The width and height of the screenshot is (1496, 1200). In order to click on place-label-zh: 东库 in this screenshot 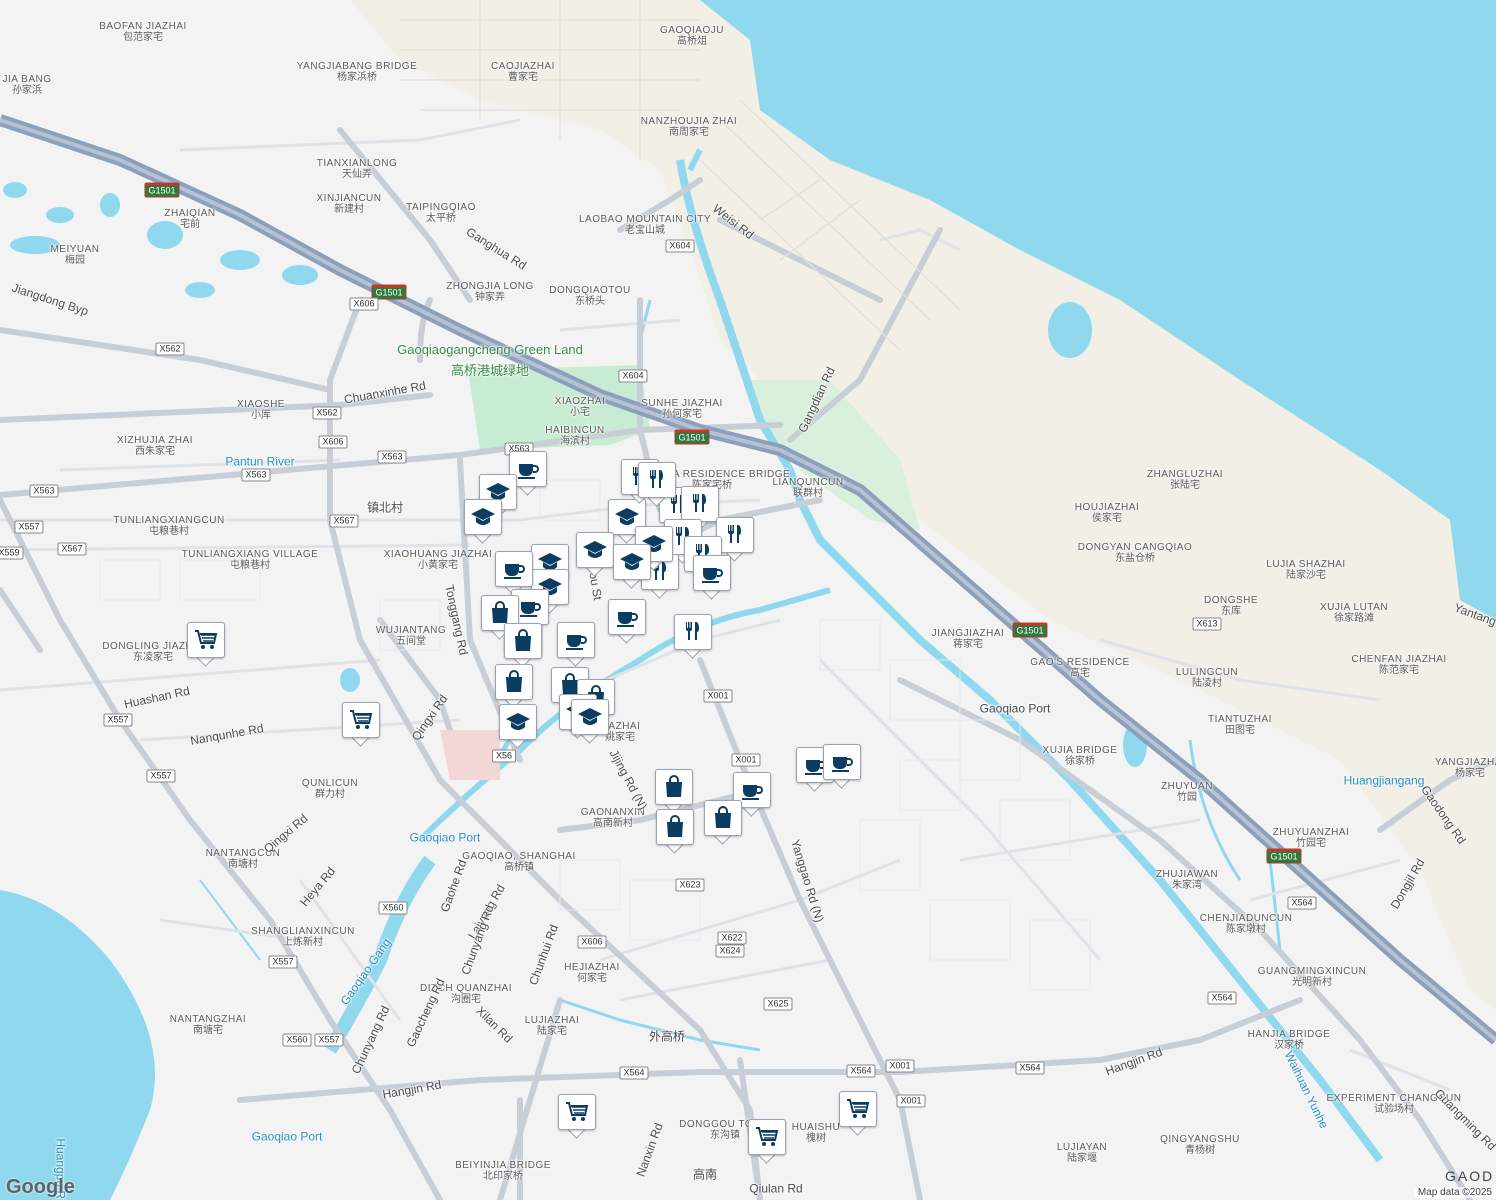, I will do `click(1231, 611)`.